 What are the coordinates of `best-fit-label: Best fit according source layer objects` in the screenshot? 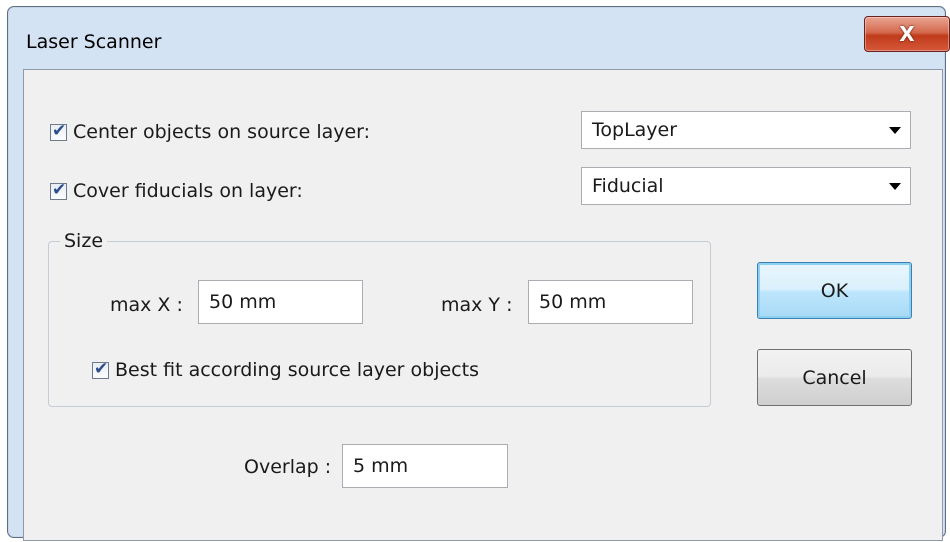 It's located at (297, 370).